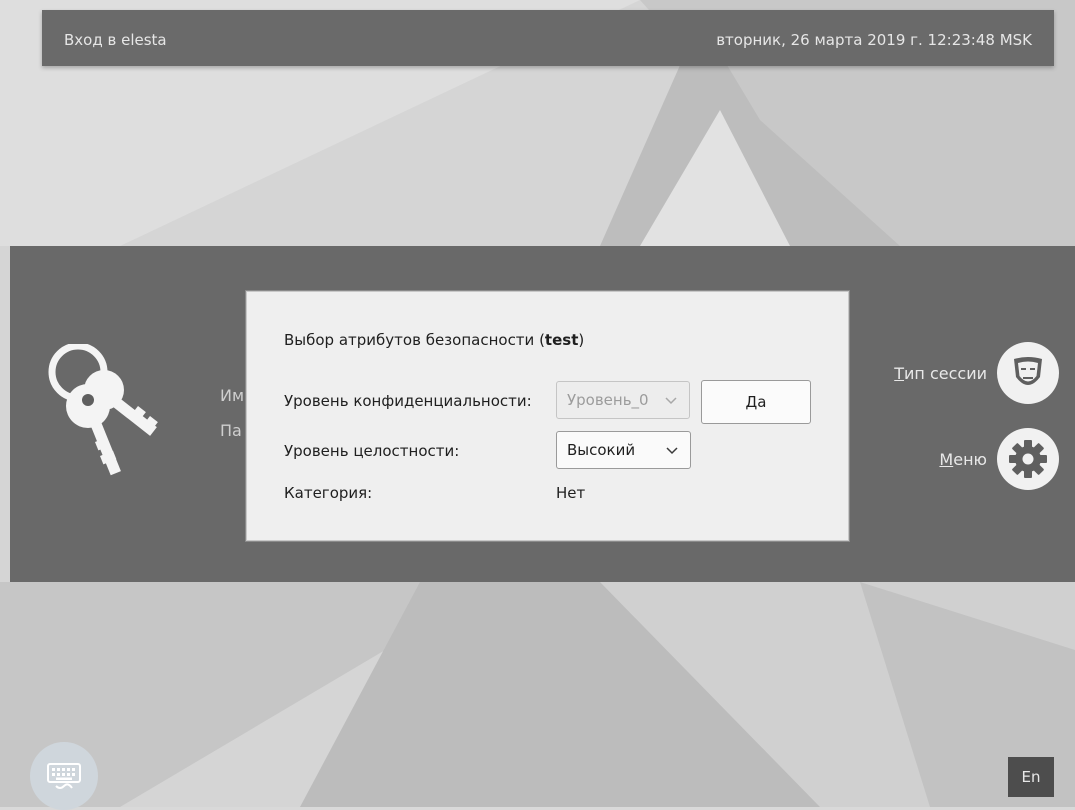 The image size is (1075, 810). I want to click on integrity-select: Высокий, so click(623, 450).